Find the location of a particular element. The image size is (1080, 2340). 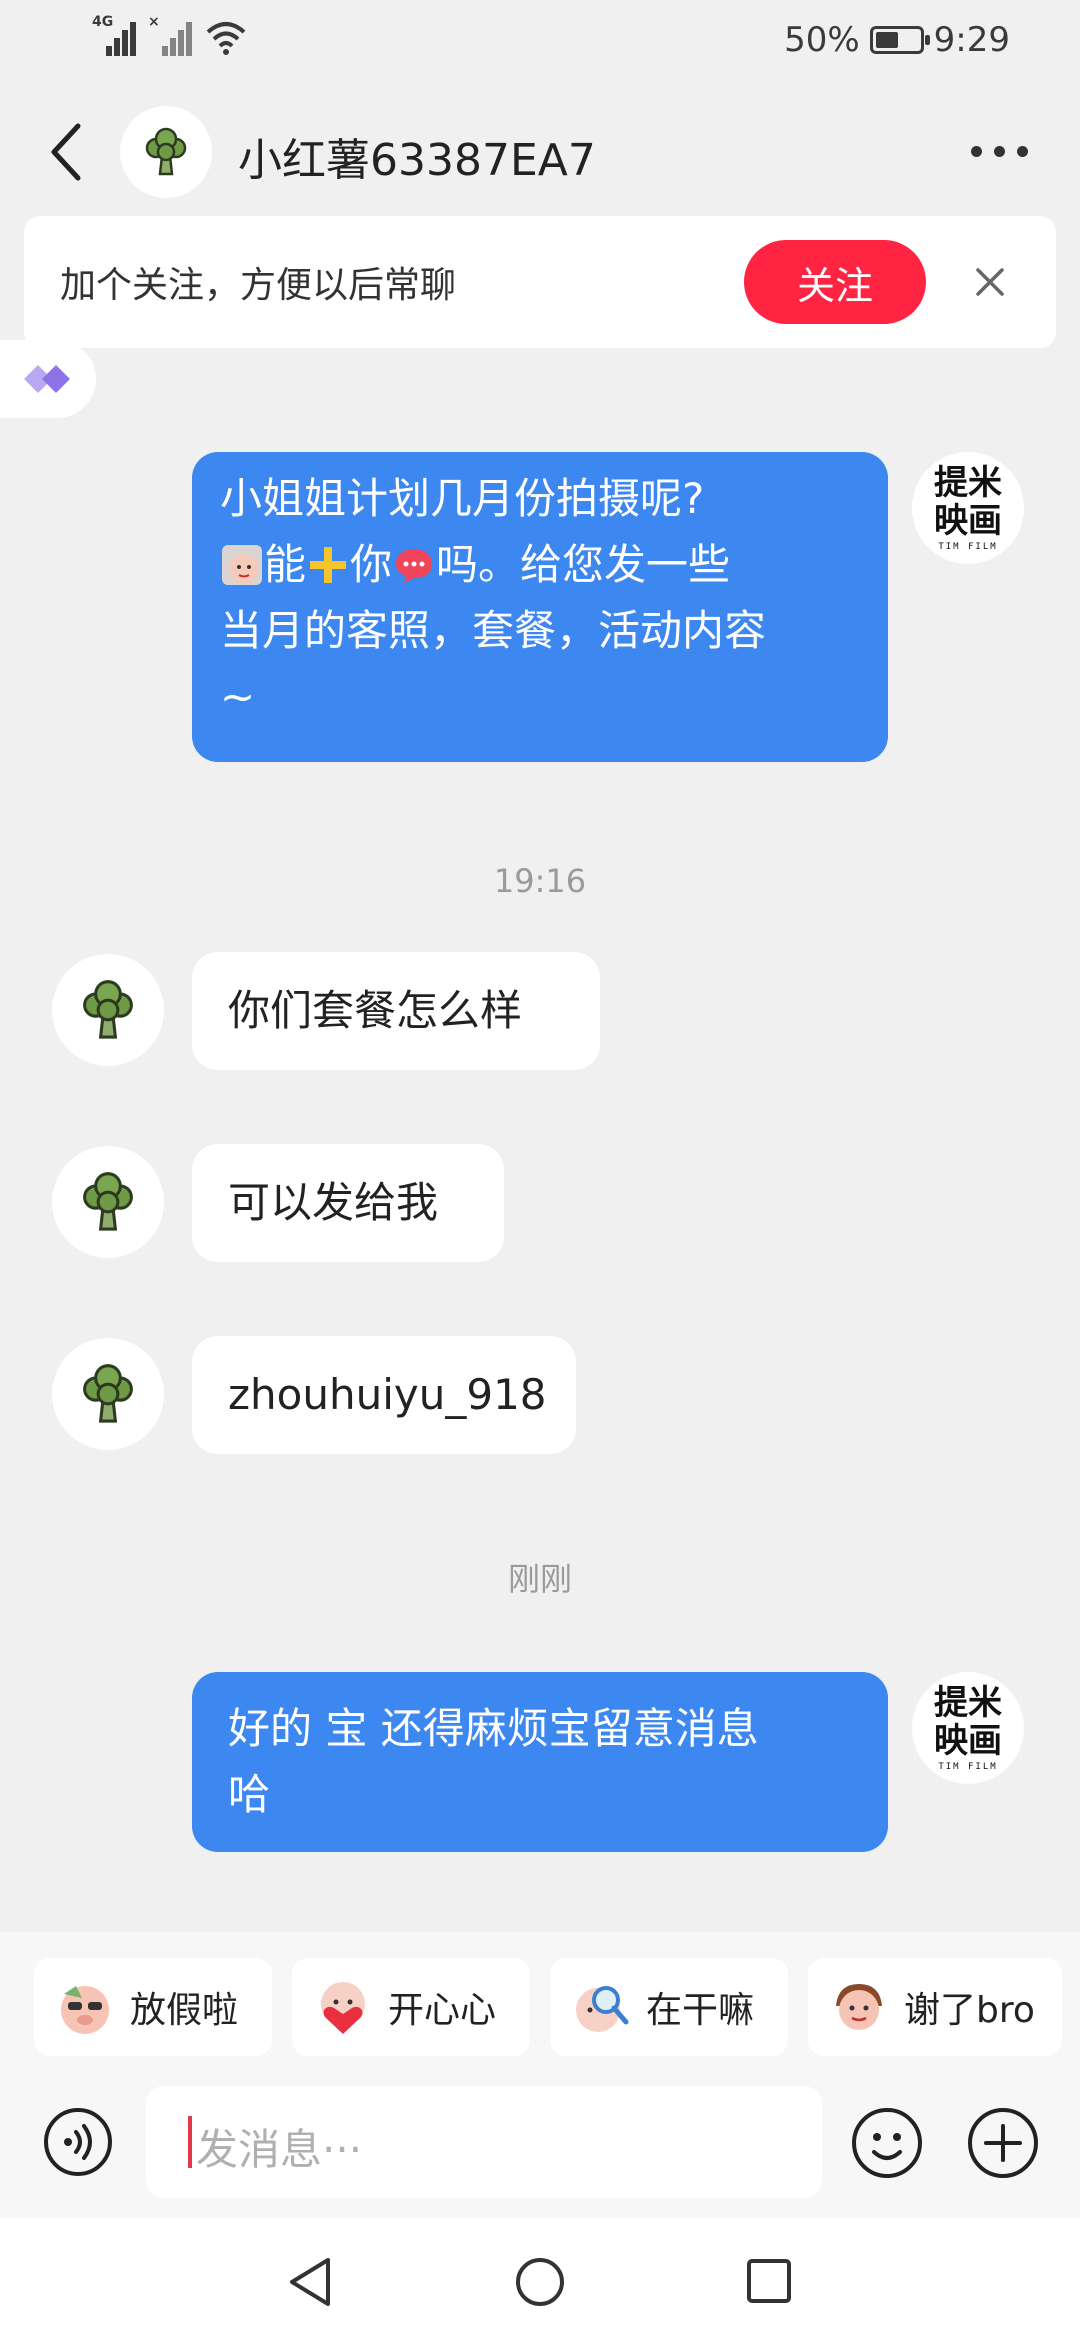

message-line: 小姐姐计划几月份拍摄呢? is located at coordinates (462, 498).